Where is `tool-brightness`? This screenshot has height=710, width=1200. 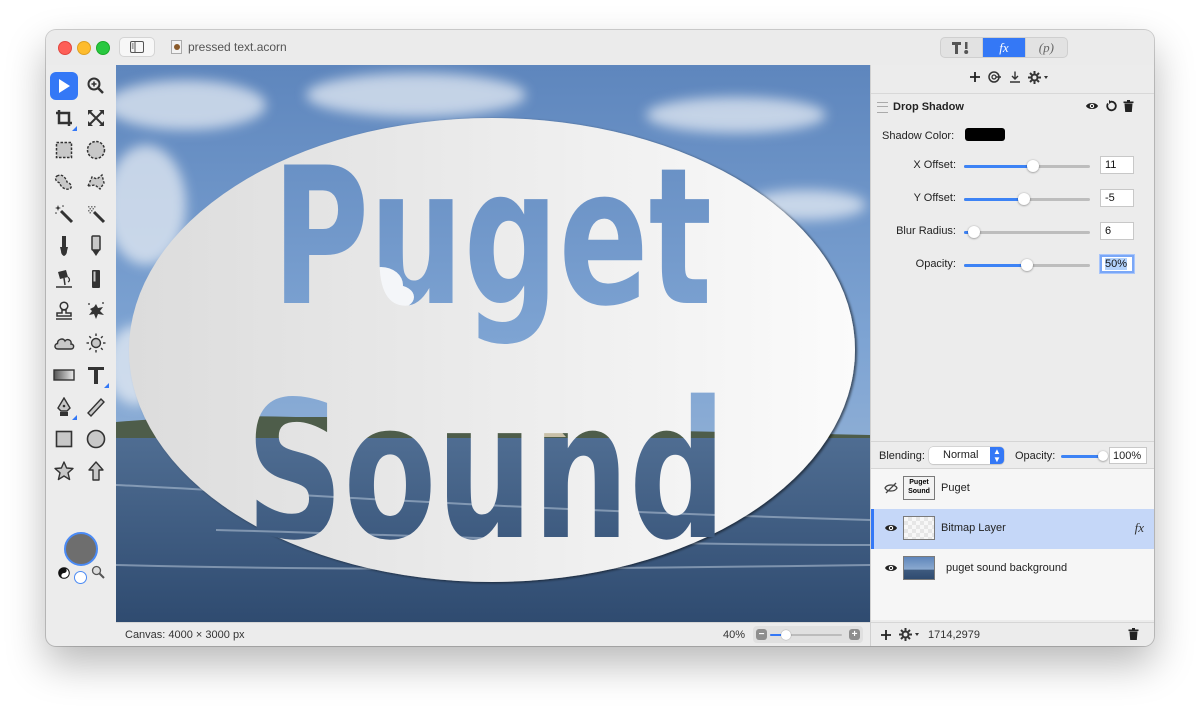 tool-brightness is located at coordinates (96, 343).